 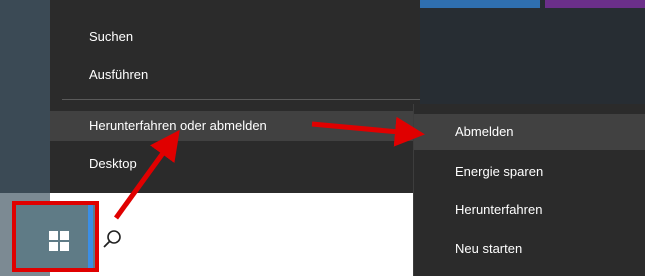 I want to click on menu-item-label: Desktop, so click(x=113, y=163).